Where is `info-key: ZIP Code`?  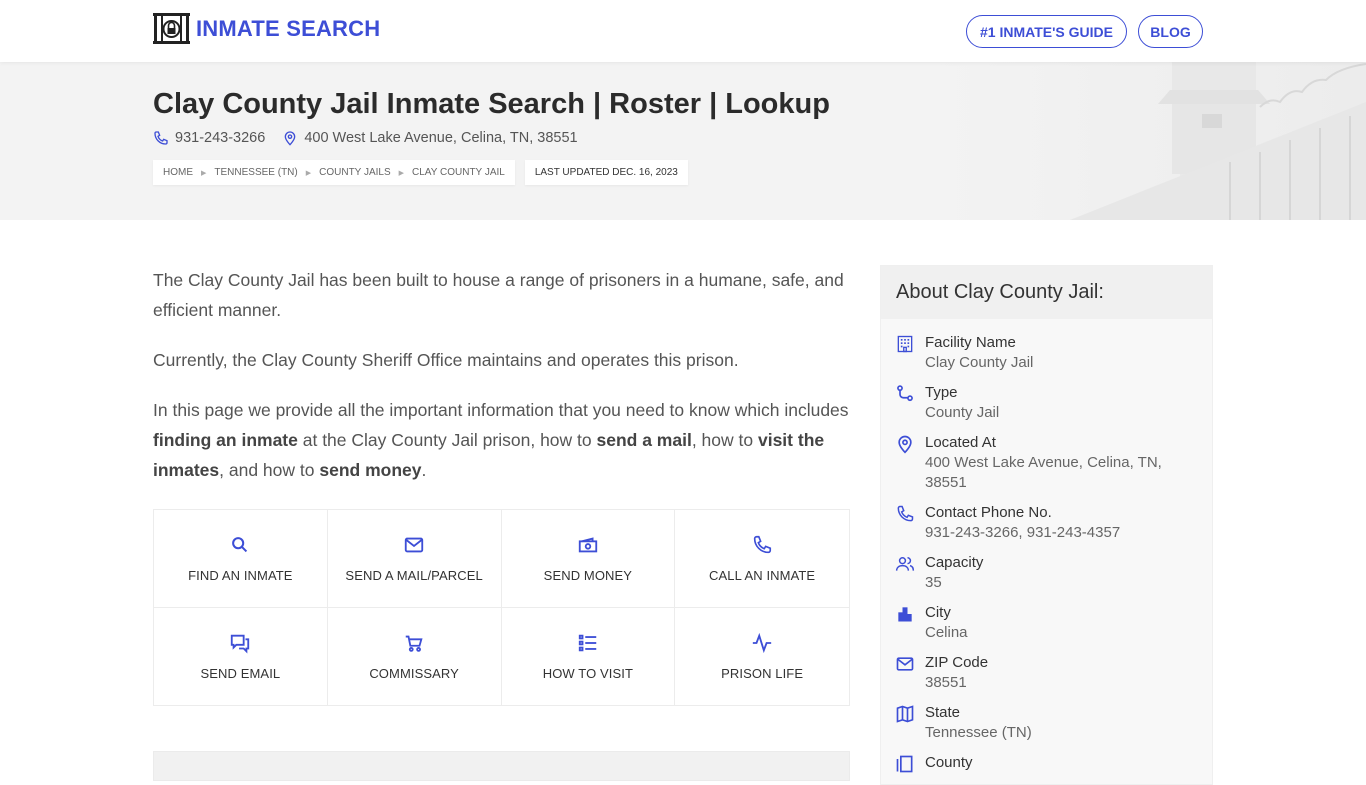 info-key: ZIP Code is located at coordinates (957, 662).